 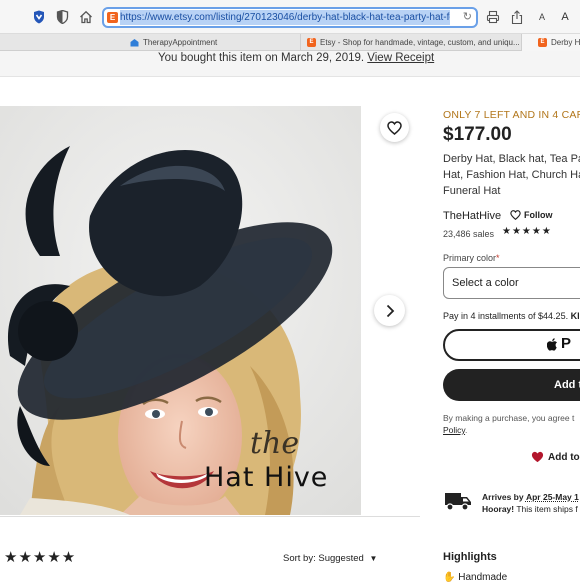 I want to click on text-larger-button: A, so click(x=565, y=17).